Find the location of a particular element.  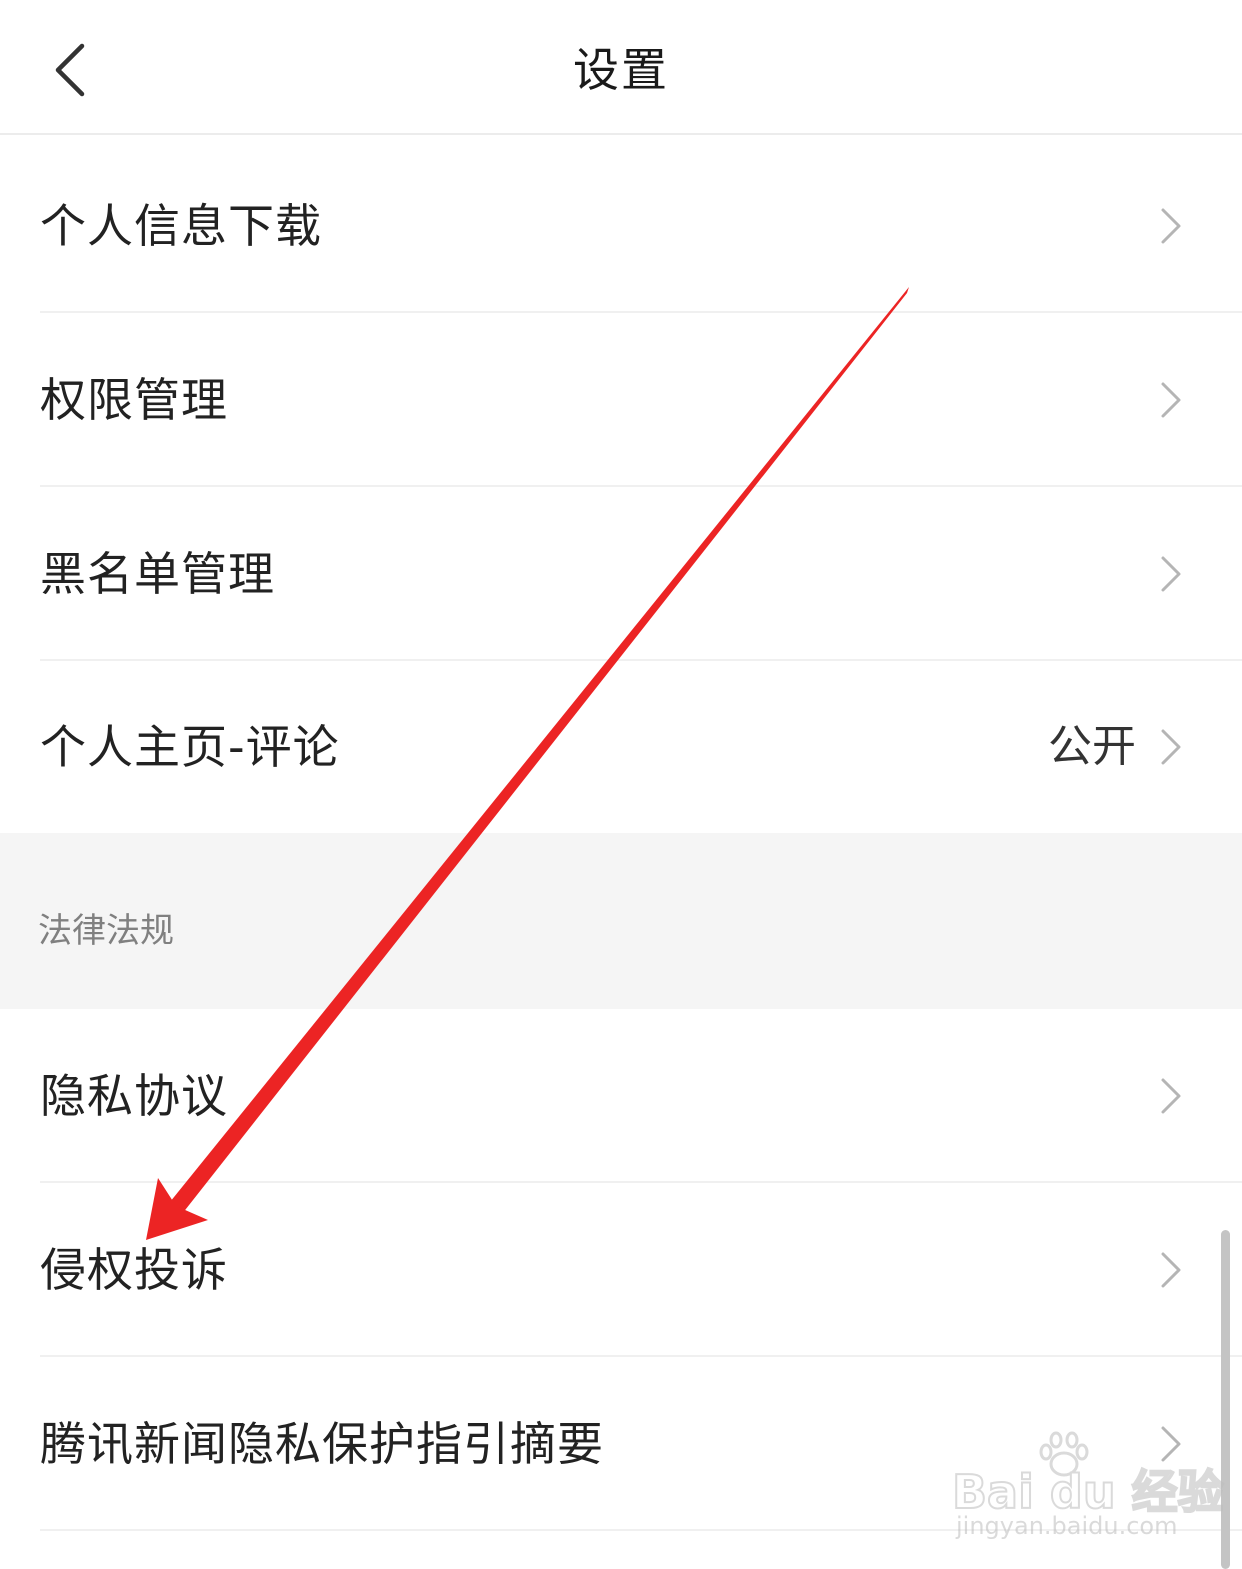

settings-item-label: 个人主页-评论 is located at coordinates (190, 747).